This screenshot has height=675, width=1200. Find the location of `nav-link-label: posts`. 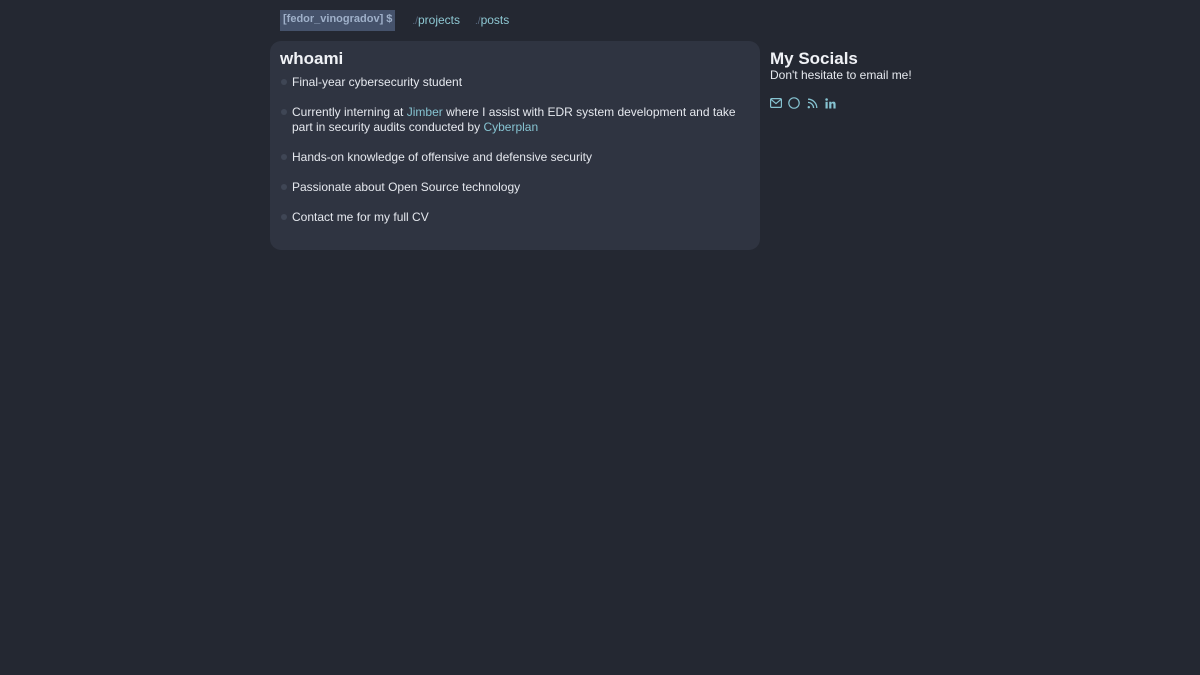

nav-link-label: posts is located at coordinates (495, 19).